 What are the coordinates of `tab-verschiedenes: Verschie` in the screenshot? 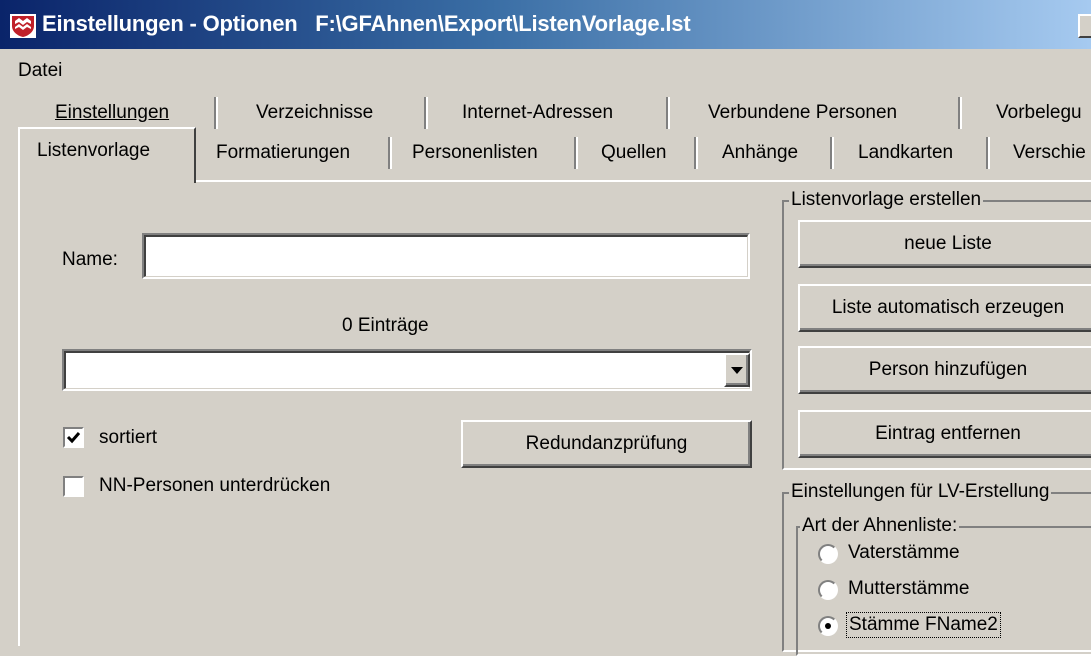 It's located at (1049, 153).